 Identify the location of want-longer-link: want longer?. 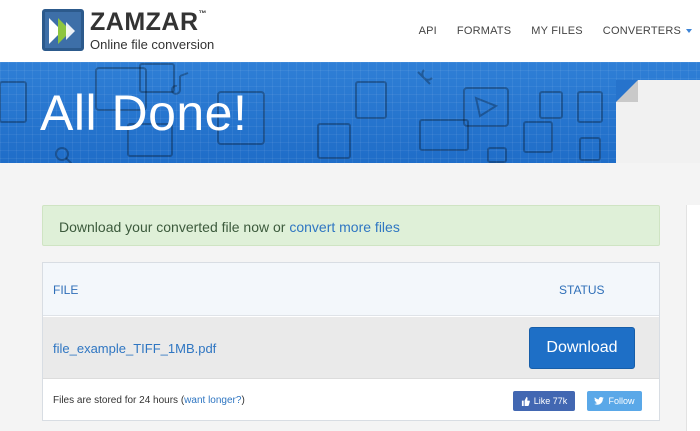
(212, 400).